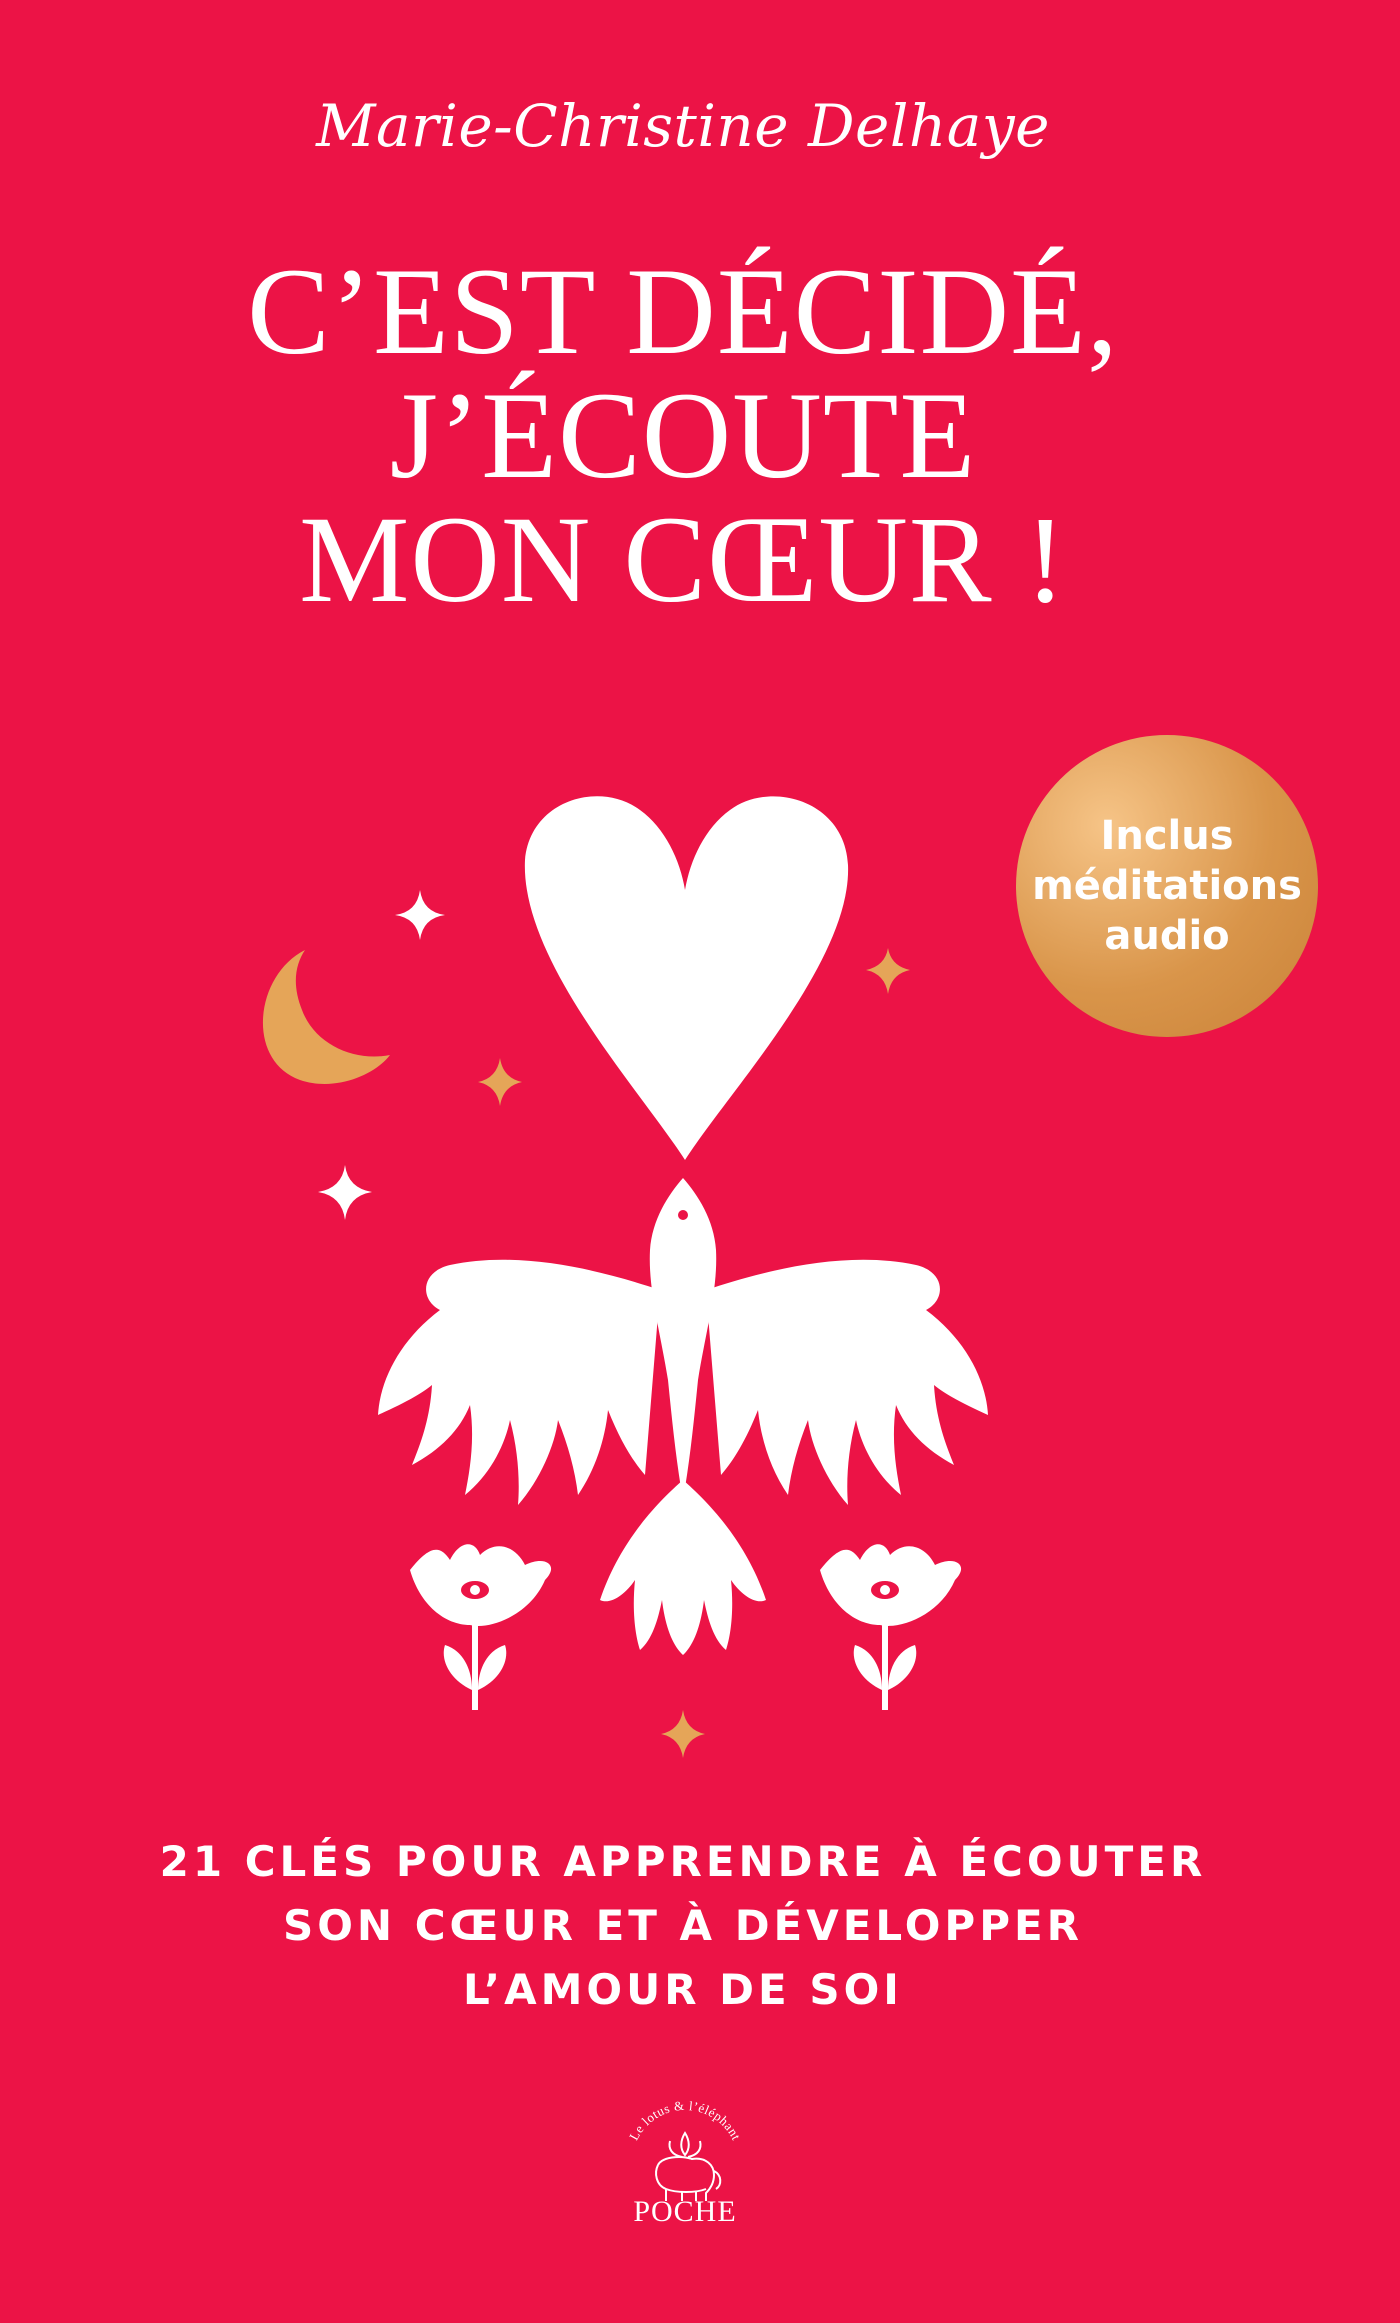  I want to click on title-line-1: C’EST DÉCIDÉ,, so click(683, 311).